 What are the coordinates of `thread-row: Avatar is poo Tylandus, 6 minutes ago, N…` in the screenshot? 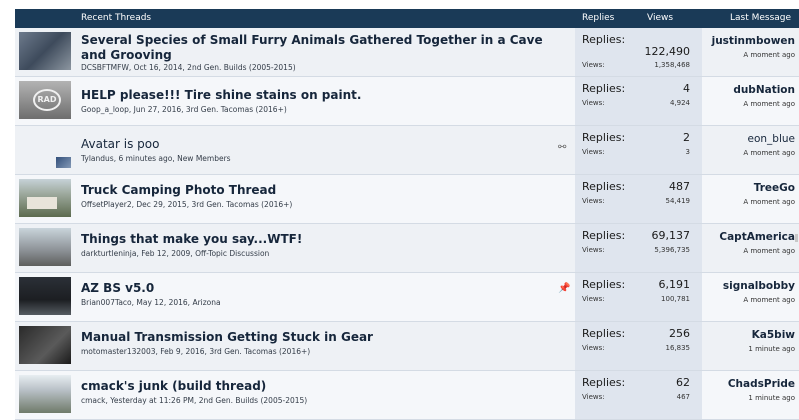 It's located at (407, 150).